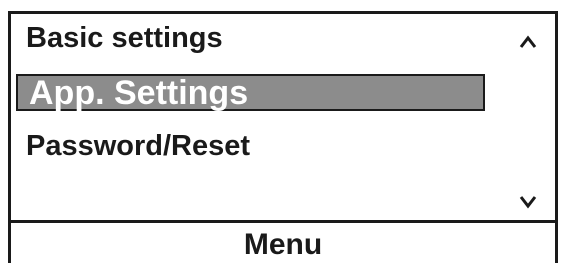 This screenshot has width=561, height=263. I want to click on menu-softkey-label: Menu, so click(283, 245).